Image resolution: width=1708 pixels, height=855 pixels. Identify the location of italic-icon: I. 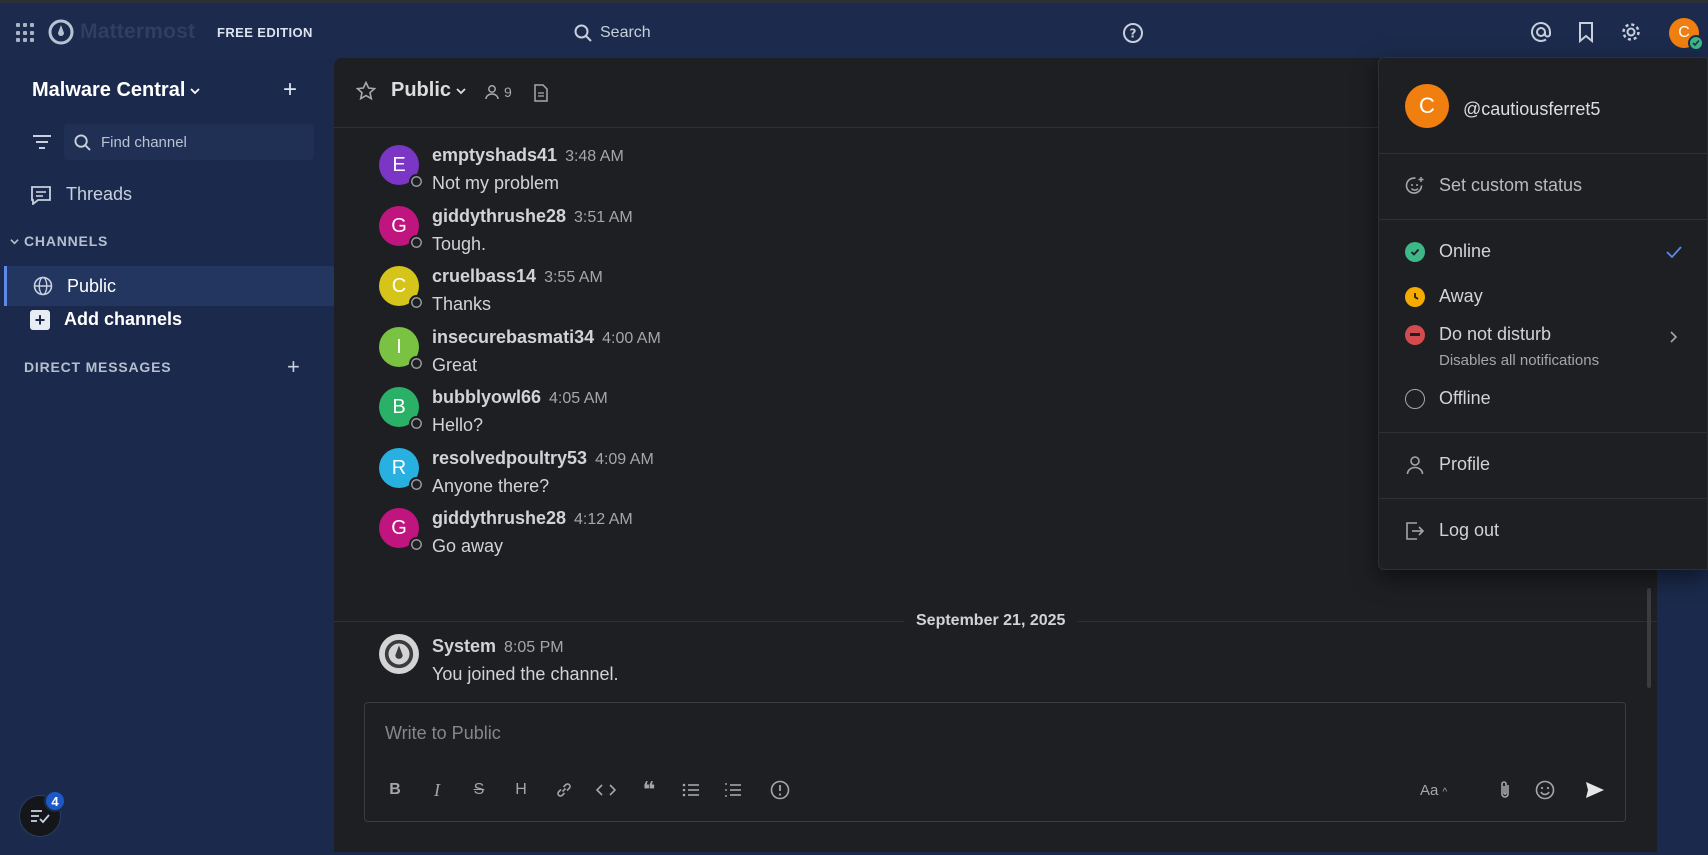
(437, 790).